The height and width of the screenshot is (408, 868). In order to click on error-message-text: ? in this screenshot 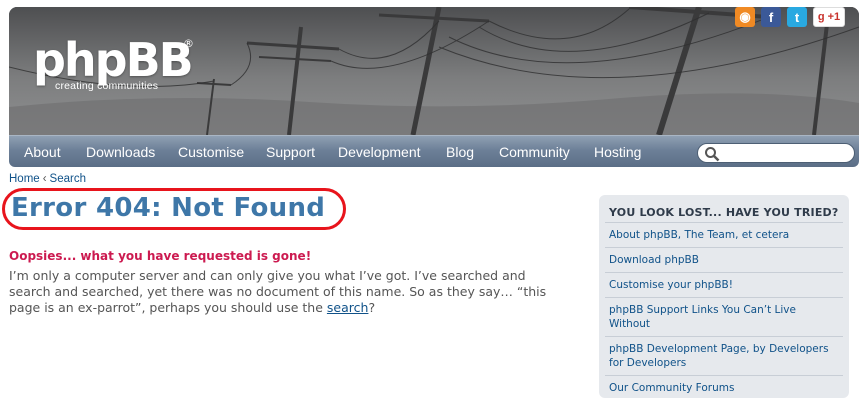, I will do `click(372, 307)`.